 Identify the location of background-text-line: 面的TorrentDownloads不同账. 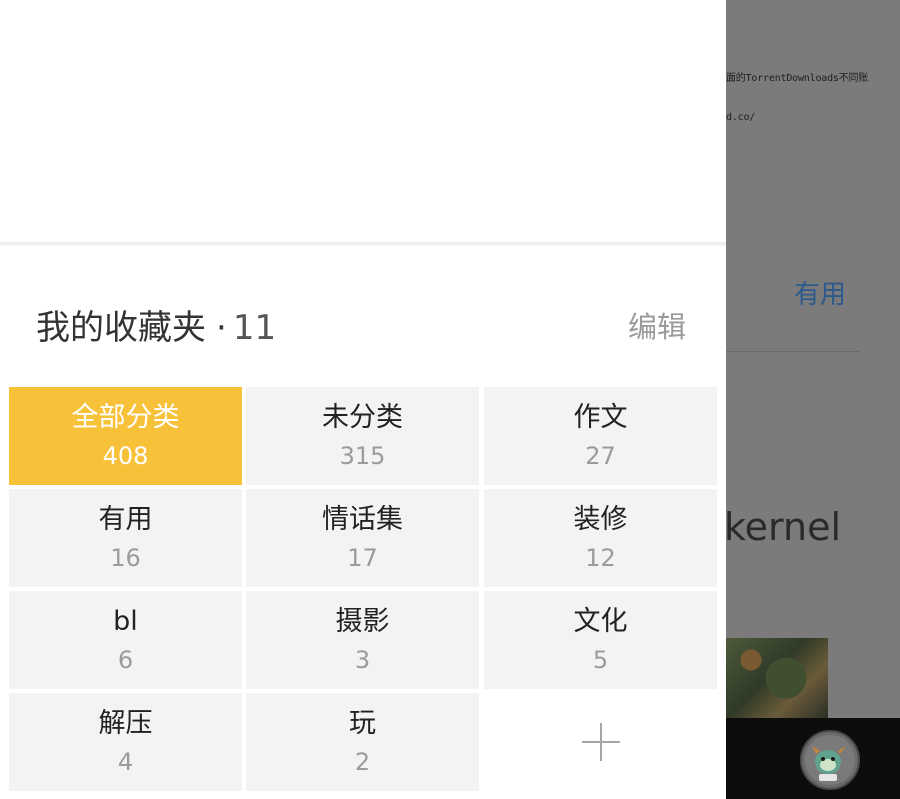
(797, 78).